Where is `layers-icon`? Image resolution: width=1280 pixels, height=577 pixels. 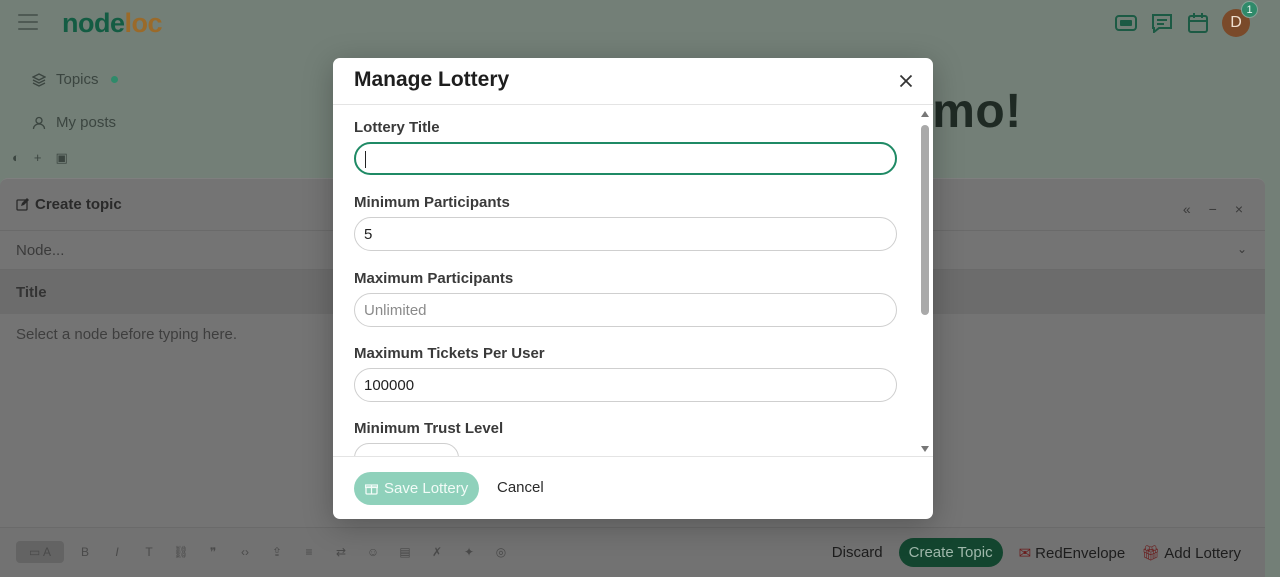 layers-icon is located at coordinates (39, 79).